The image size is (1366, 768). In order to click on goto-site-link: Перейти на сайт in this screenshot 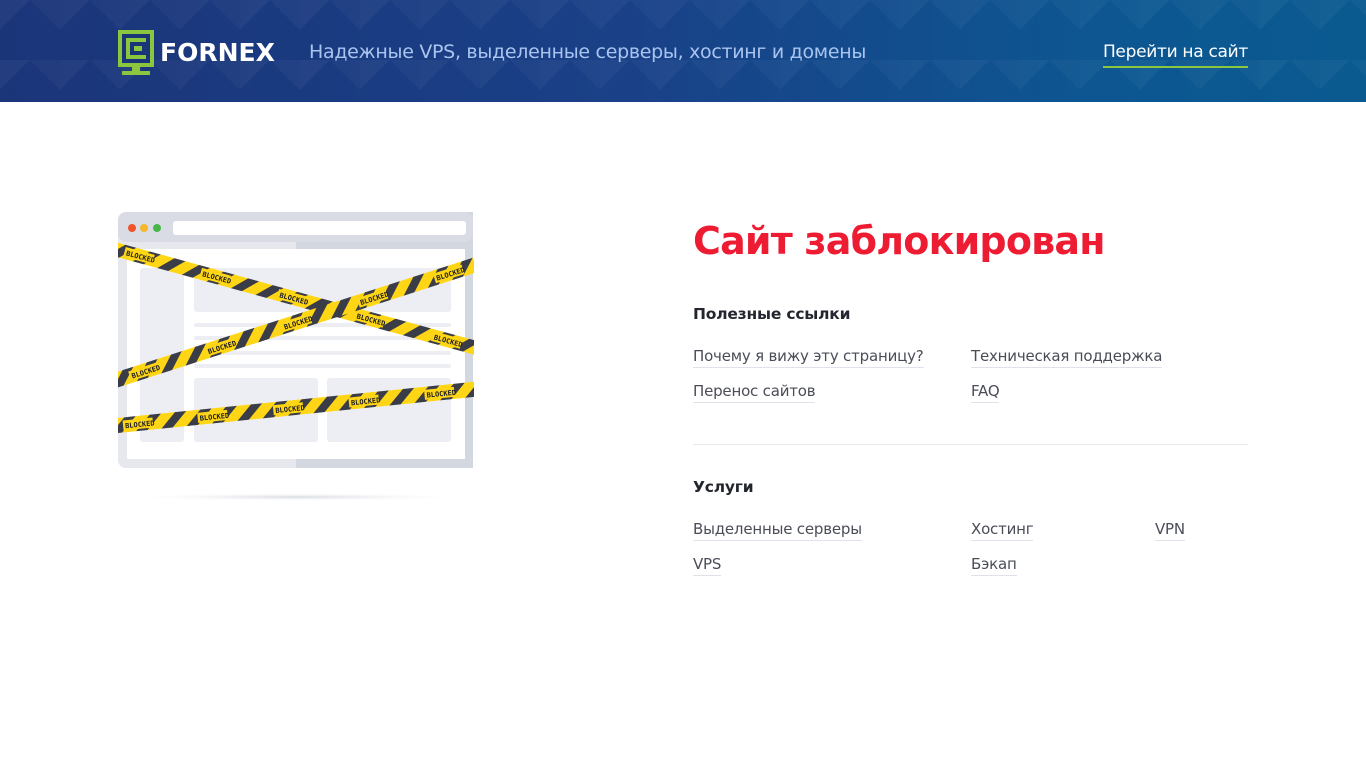, I will do `click(1175, 53)`.